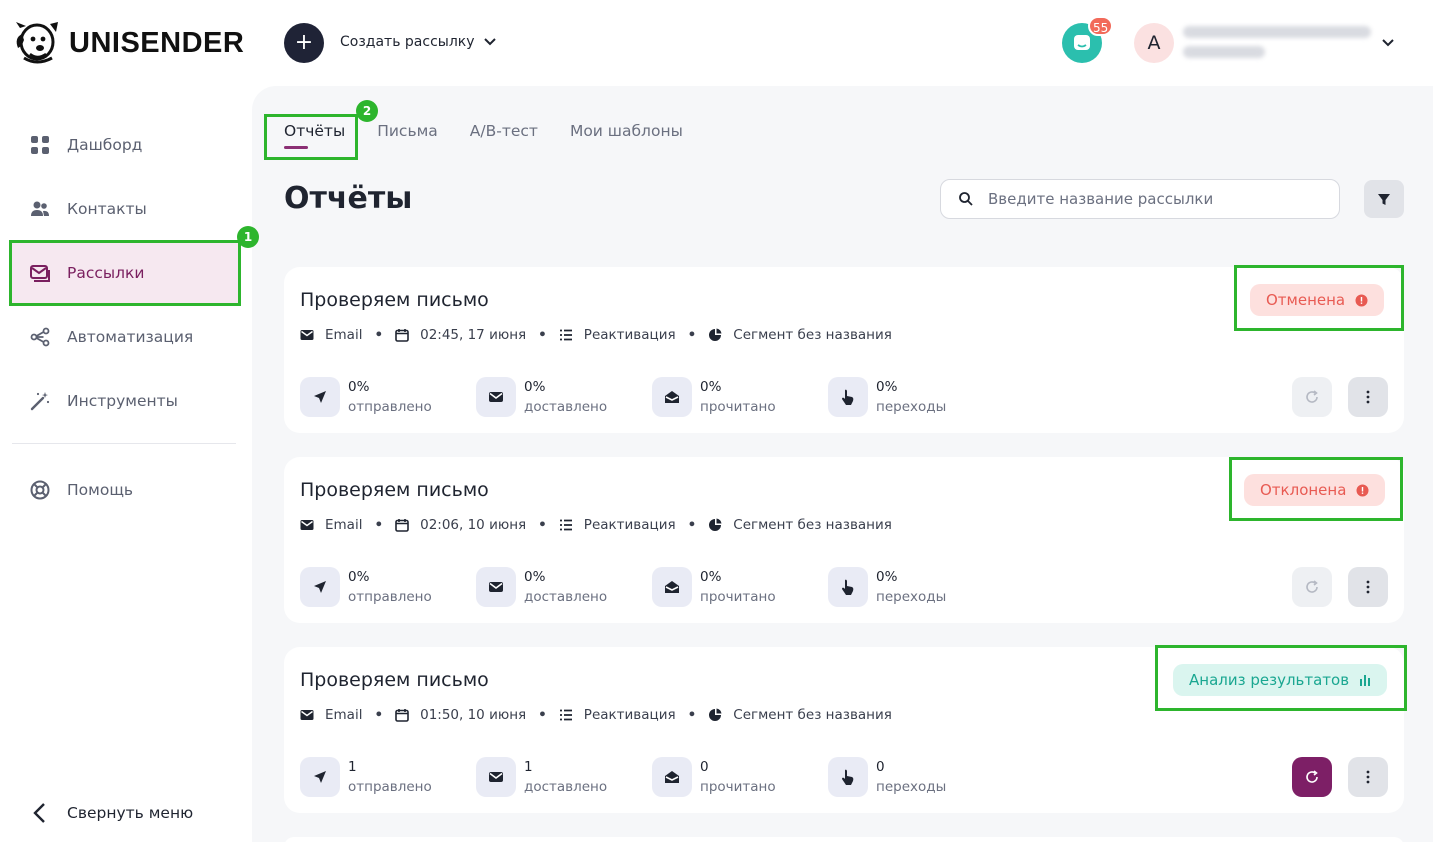 The width and height of the screenshot is (1433, 857). What do you see at coordinates (40, 145) in the screenshot?
I see `dashboard-icon` at bounding box center [40, 145].